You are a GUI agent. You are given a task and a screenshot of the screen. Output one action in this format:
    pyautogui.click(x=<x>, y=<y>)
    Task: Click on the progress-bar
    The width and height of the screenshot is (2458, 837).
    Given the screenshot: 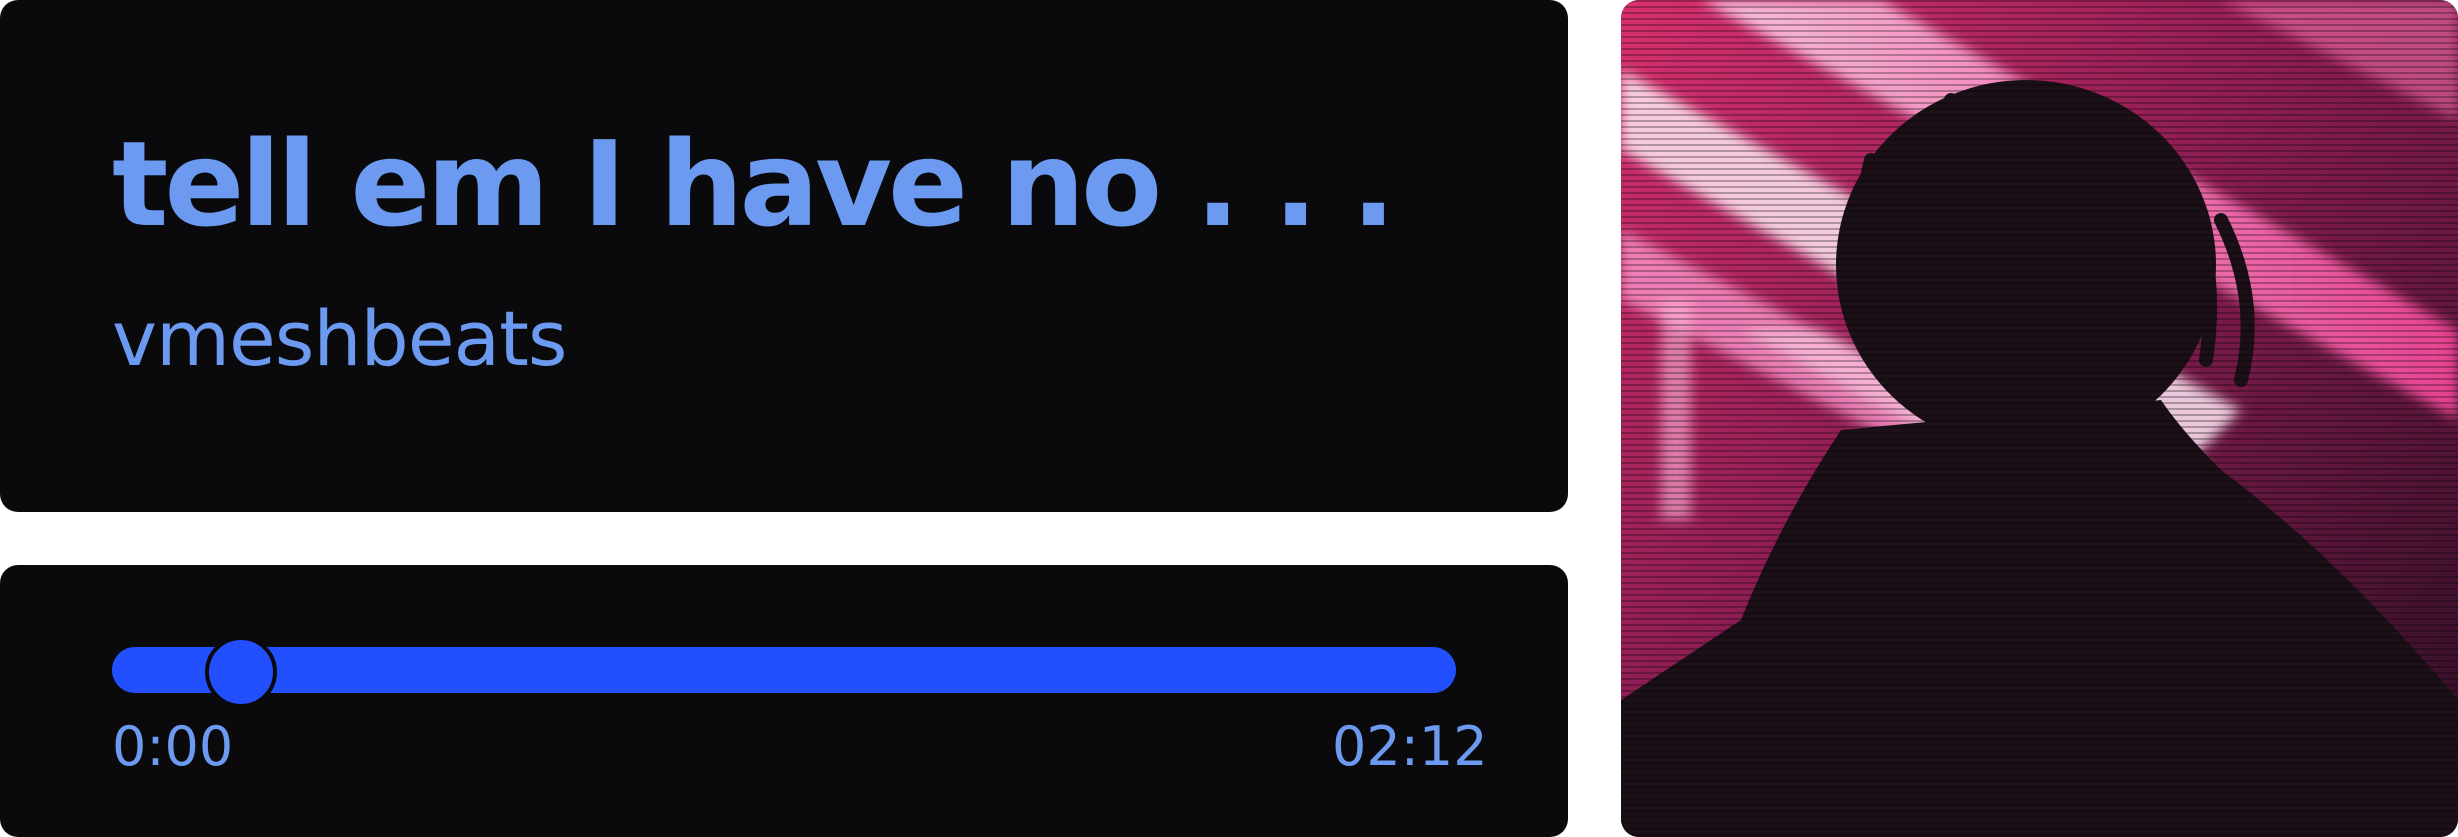 What is the action you would take?
    pyautogui.click(x=784, y=670)
    